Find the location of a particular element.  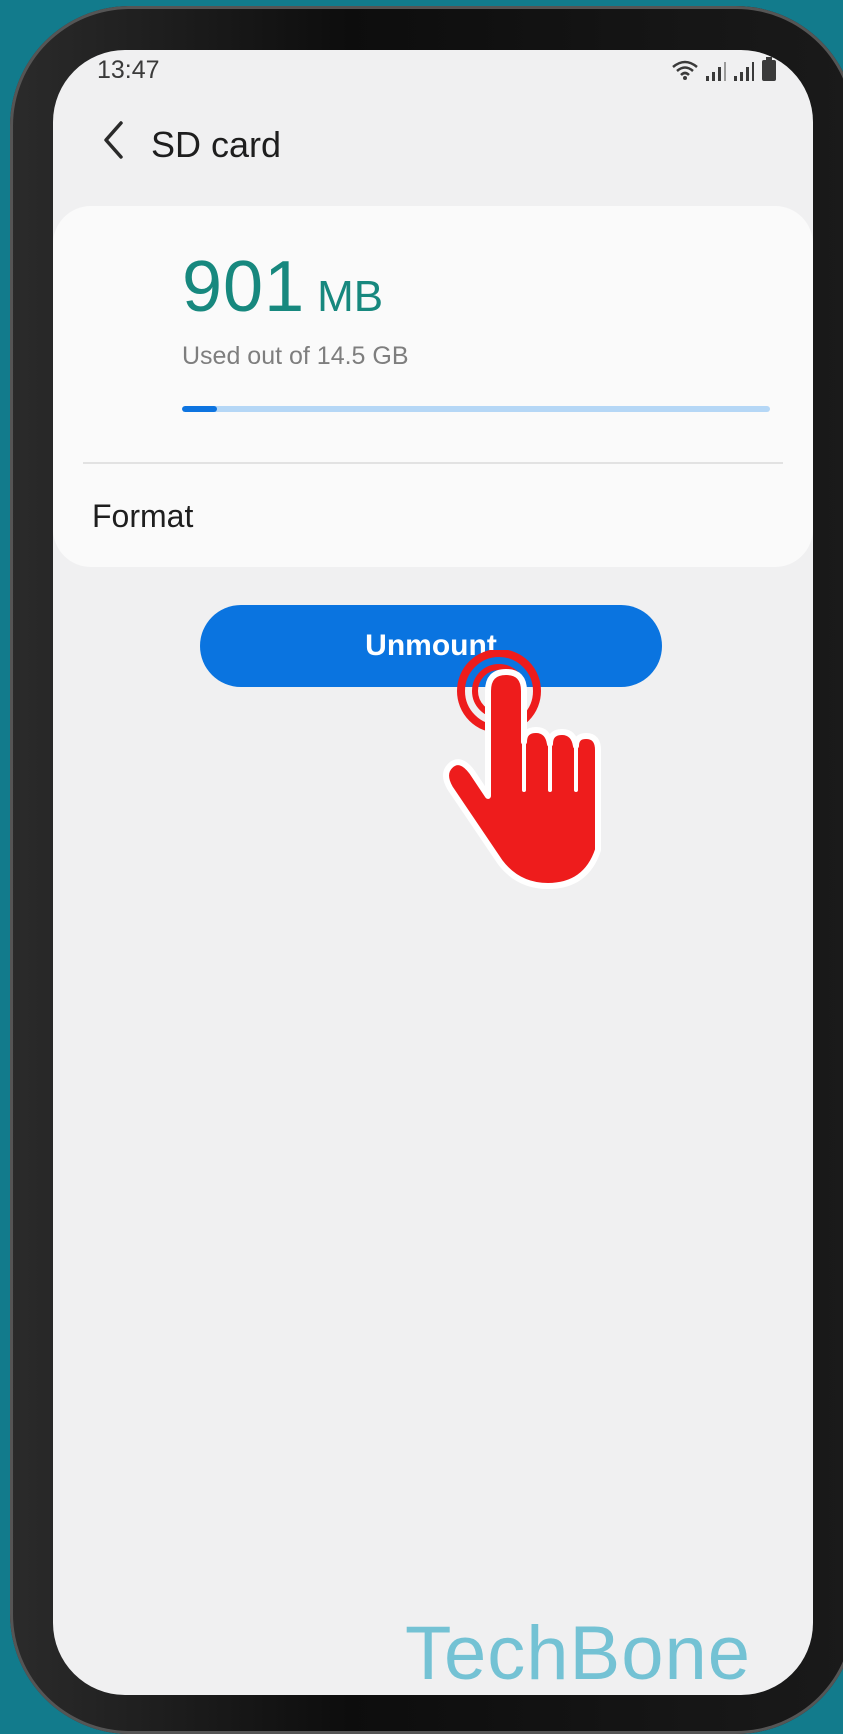

app-header: SD card is located at coordinates (433, 145).